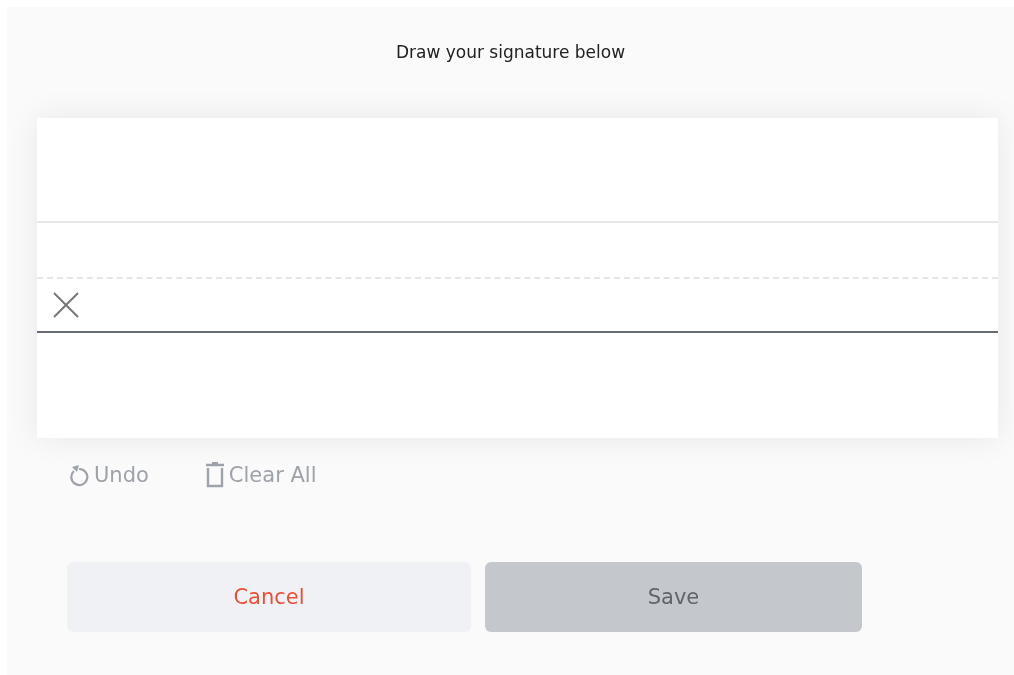  What do you see at coordinates (79, 475) in the screenshot?
I see `undo-icon` at bounding box center [79, 475].